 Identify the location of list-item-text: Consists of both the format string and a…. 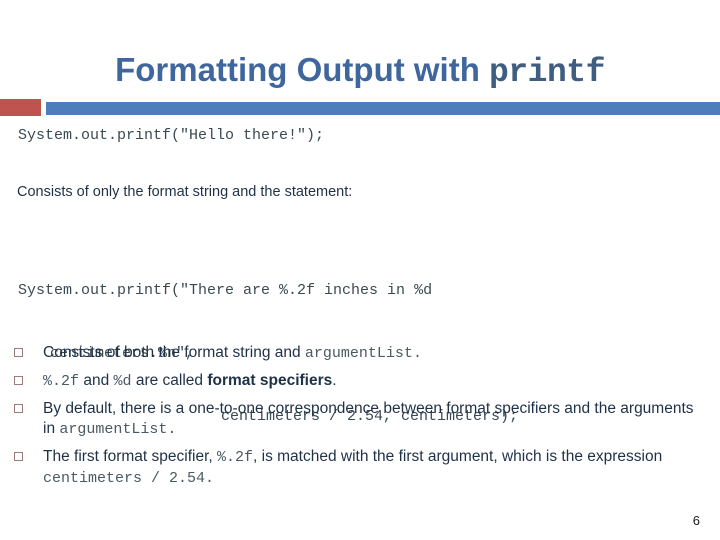
(232, 353).